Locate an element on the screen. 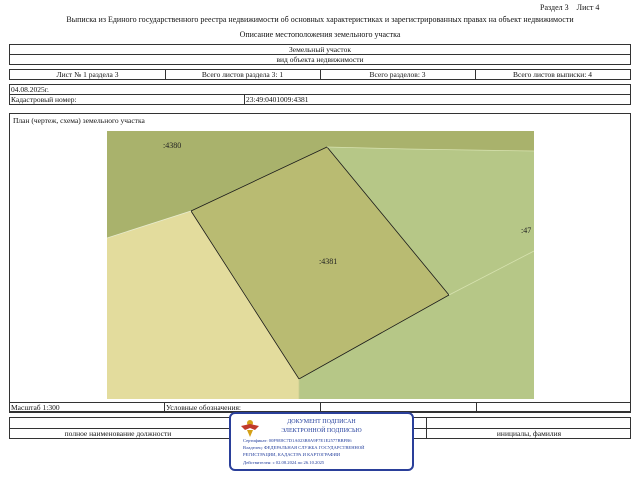 This screenshot has height=480, width=640. sheets-total: Всего листов выписки: 4 is located at coordinates (552, 74).